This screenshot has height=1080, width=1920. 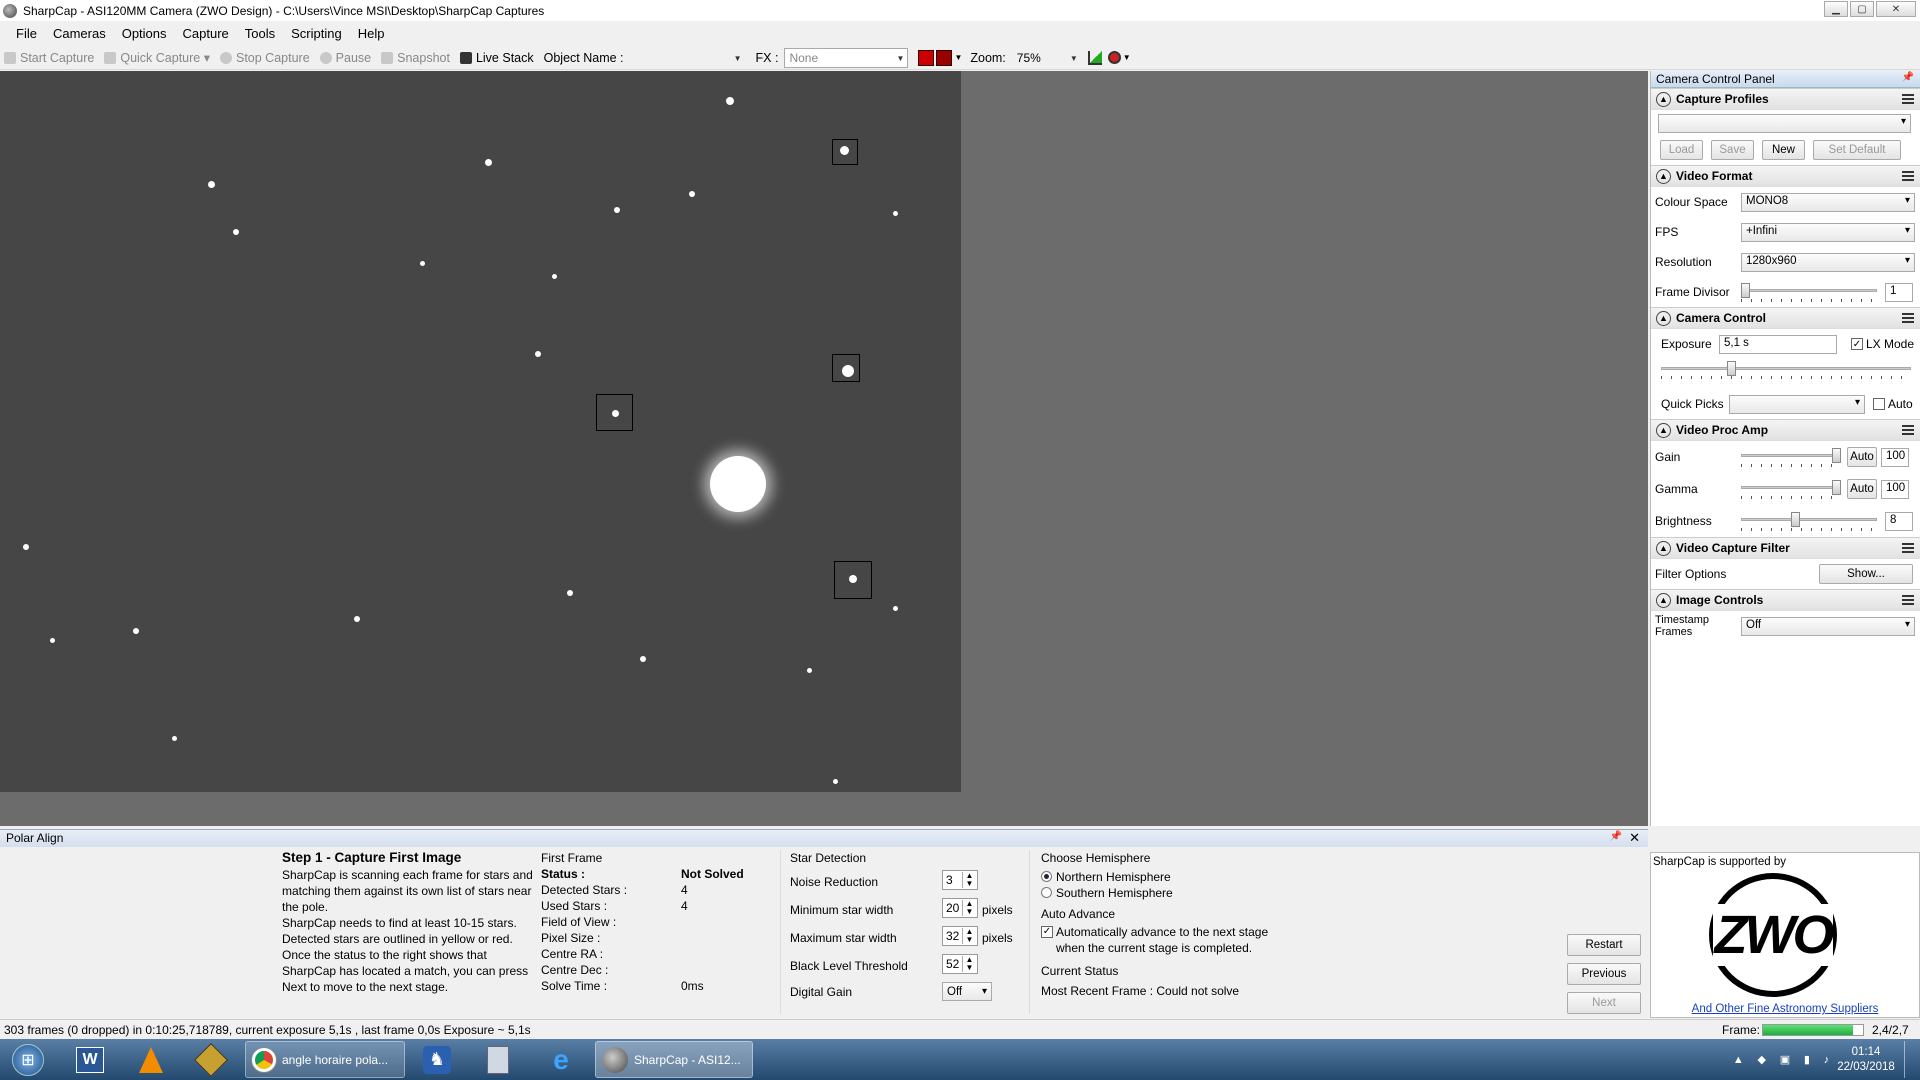 I want to click on load-profile-button: Load, so click(x=1681, y=150).